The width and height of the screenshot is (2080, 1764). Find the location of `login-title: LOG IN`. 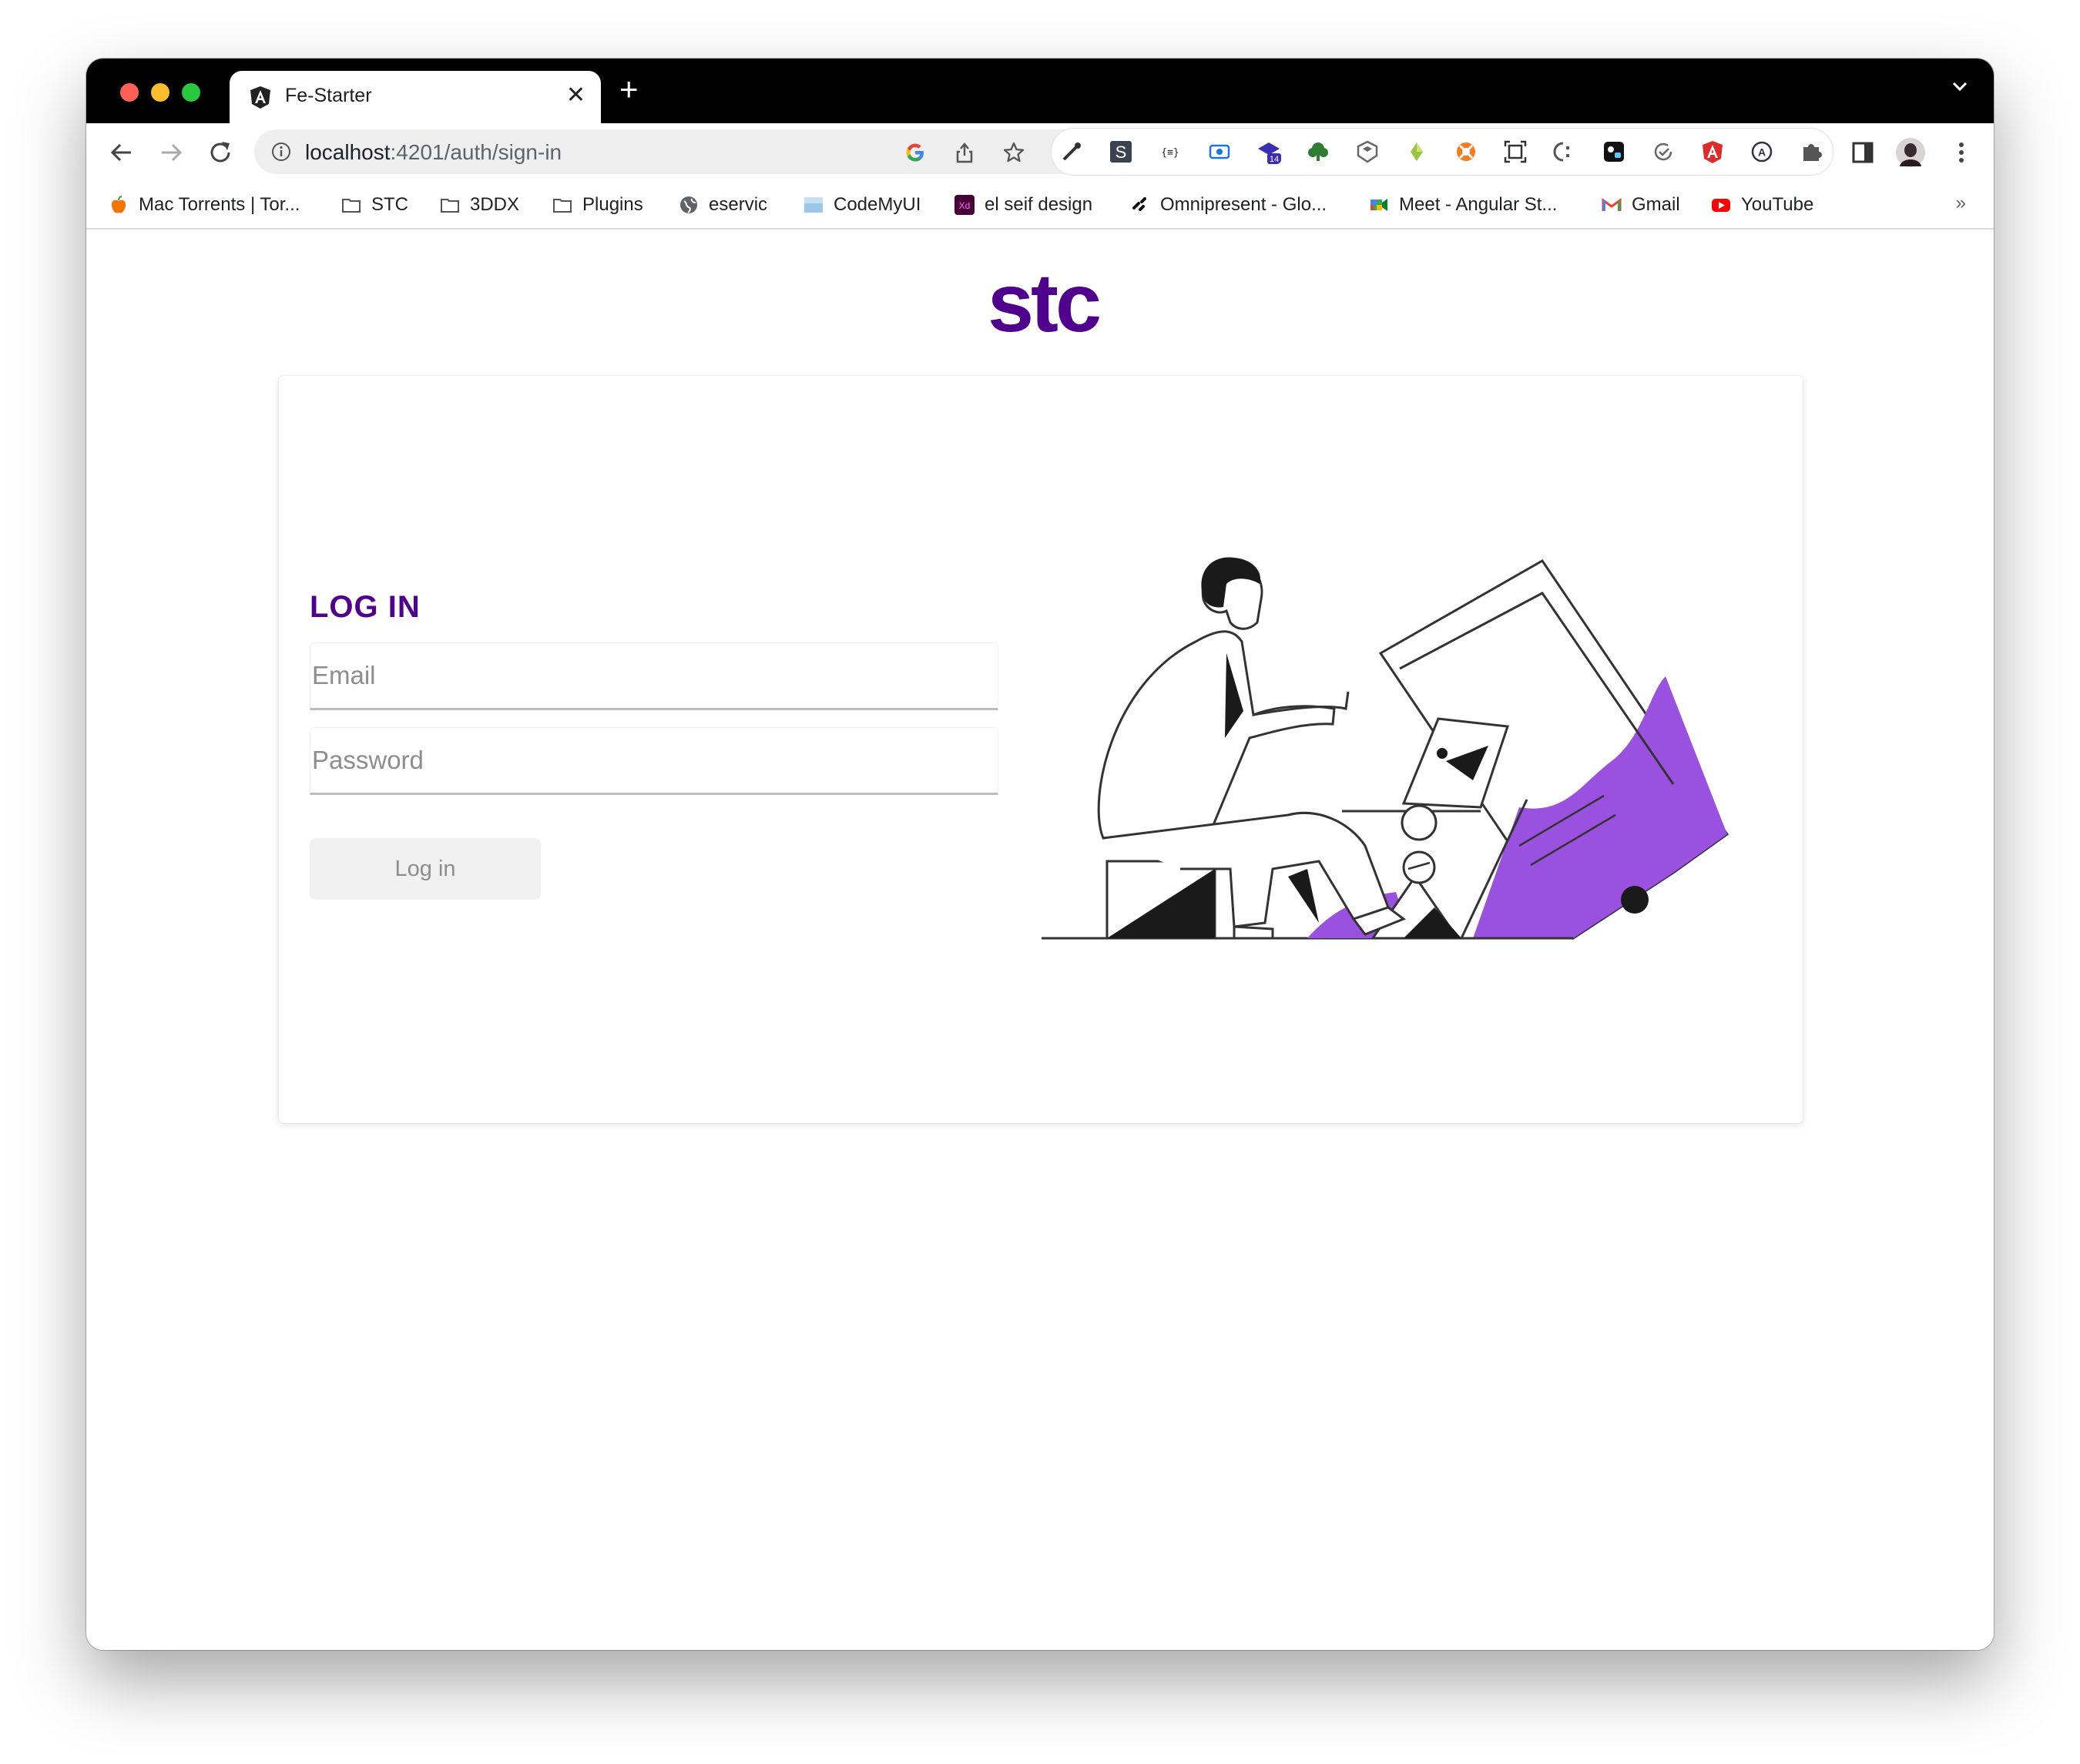

login-title: LOG IN is located at coordinates (365, 607).